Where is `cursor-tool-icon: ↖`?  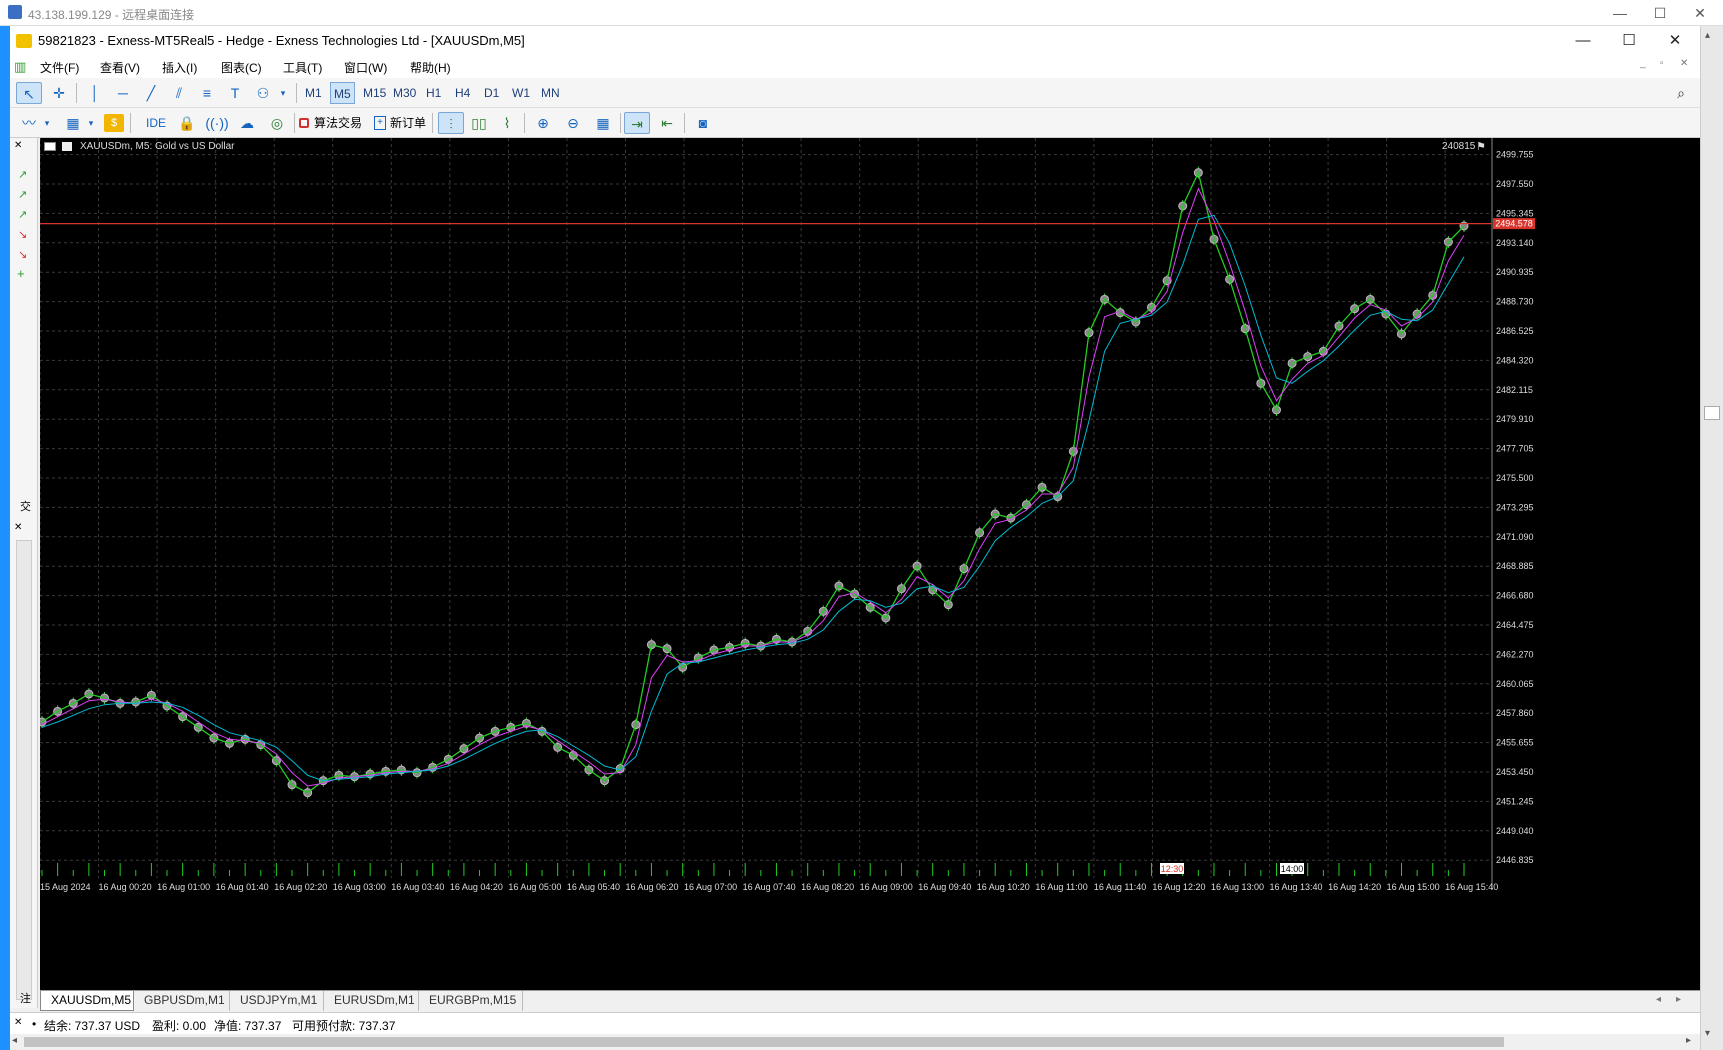 cursor-tool-icon: ↖ is located at coordinates (29, 93).